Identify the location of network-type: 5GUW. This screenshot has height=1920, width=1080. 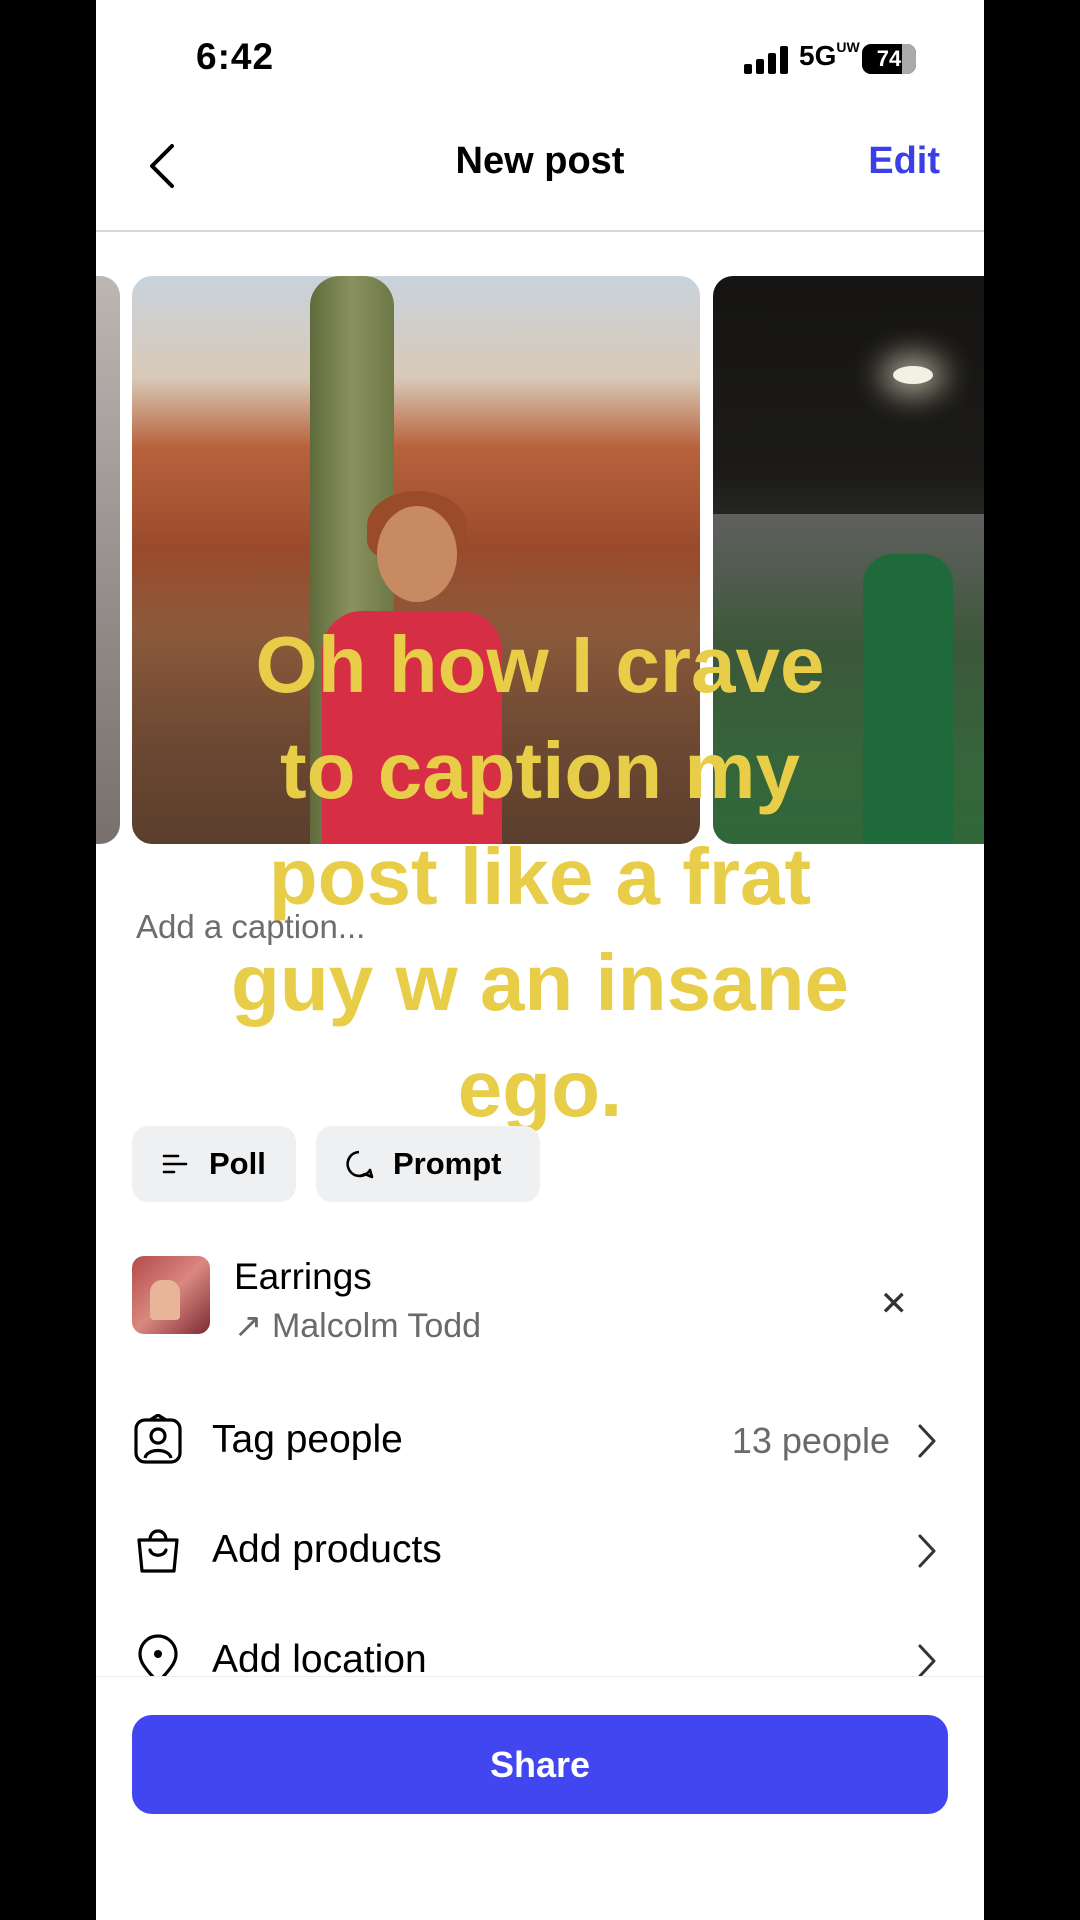
(829, 56).